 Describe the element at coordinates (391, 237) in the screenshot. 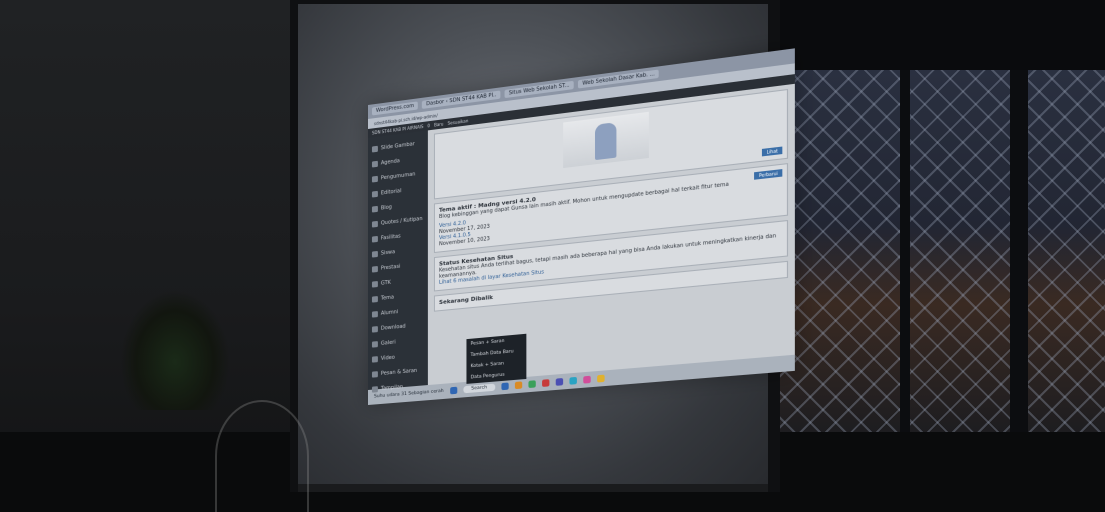

I see `sidebar-item-label: Fasilitas` at that location.